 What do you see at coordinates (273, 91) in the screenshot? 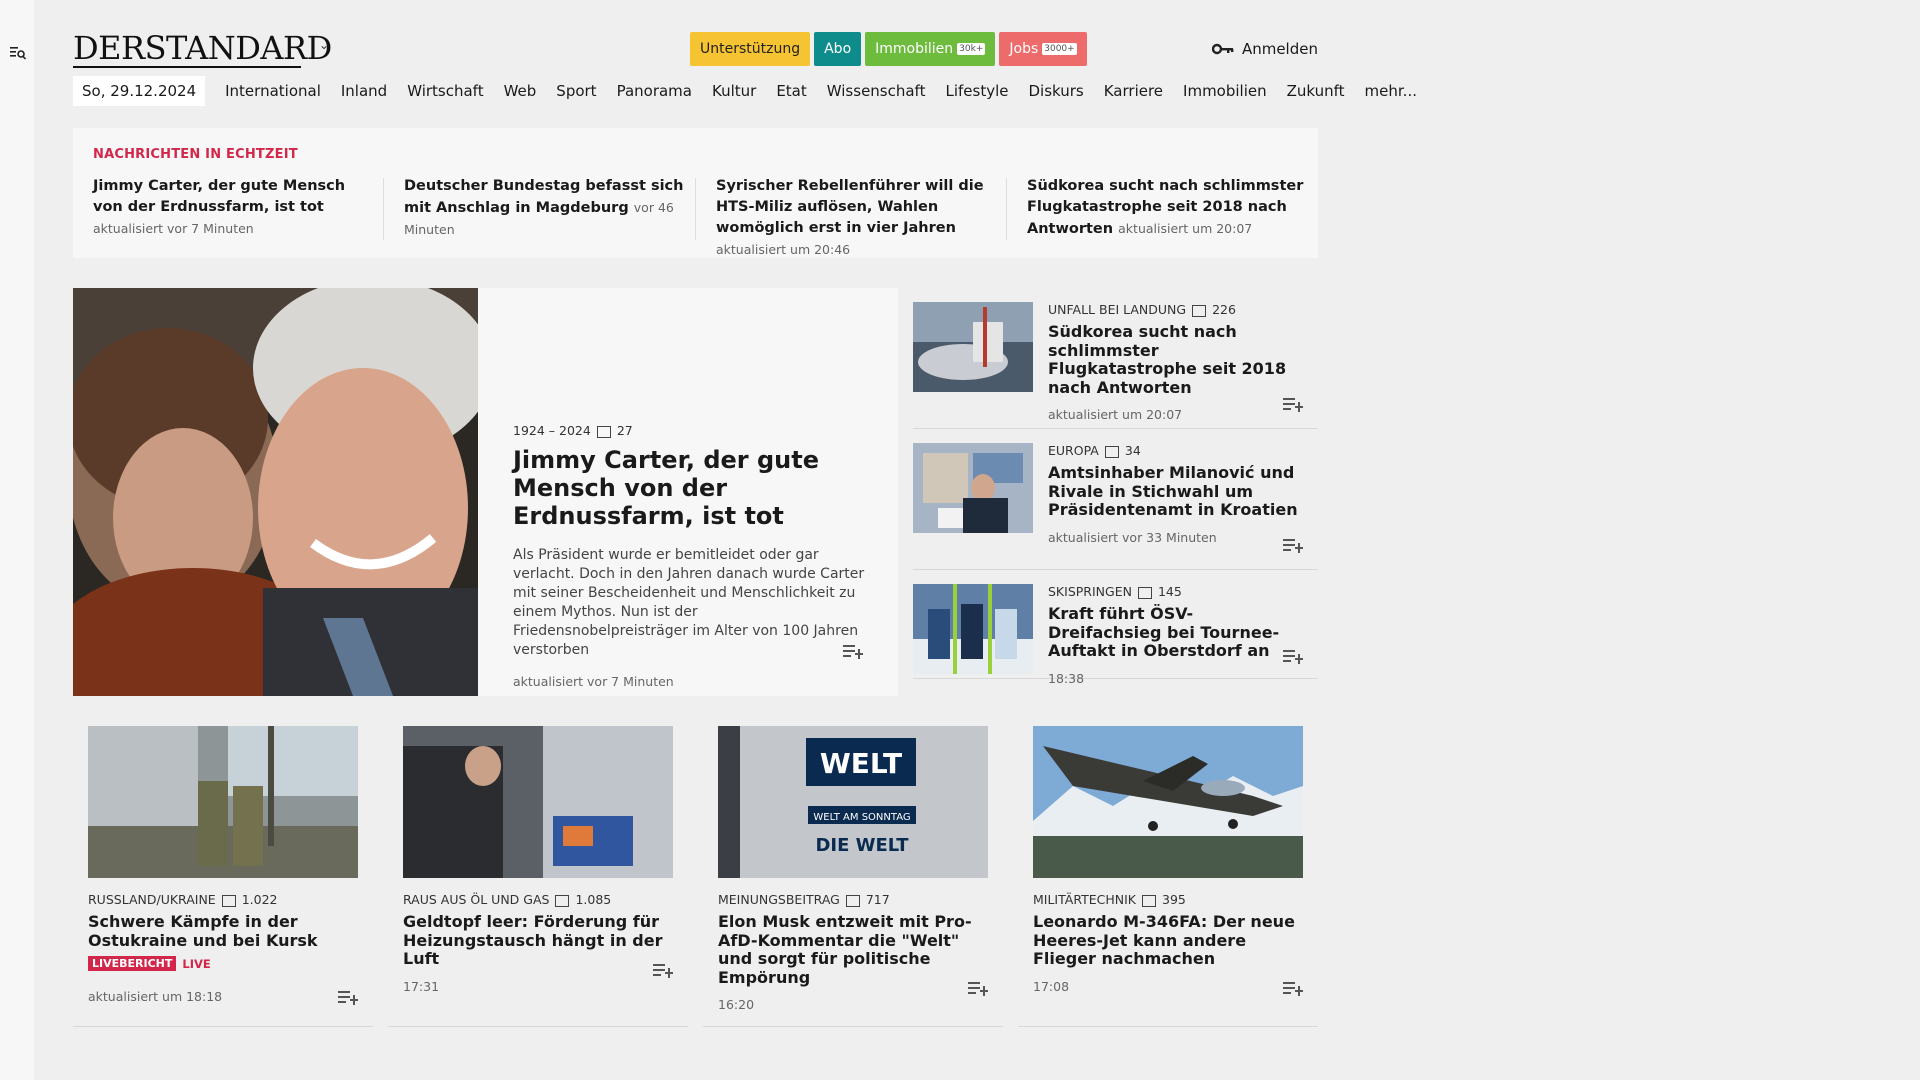
I see `nav-item-international: International` at bounding box center [273, 91].